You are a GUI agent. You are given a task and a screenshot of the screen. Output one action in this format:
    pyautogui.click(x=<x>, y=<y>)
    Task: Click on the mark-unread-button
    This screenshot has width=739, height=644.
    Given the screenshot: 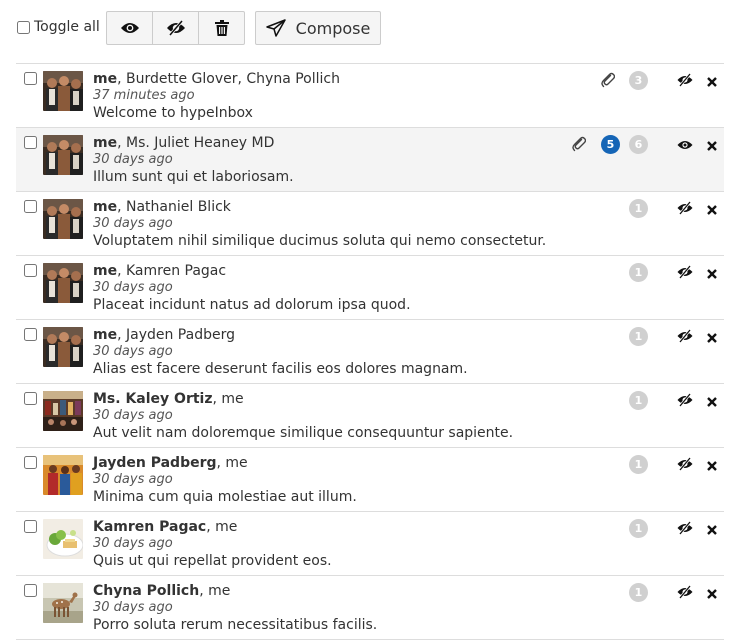 What is the action you would take?
    pyautogui.click(x=176, y=28)
    